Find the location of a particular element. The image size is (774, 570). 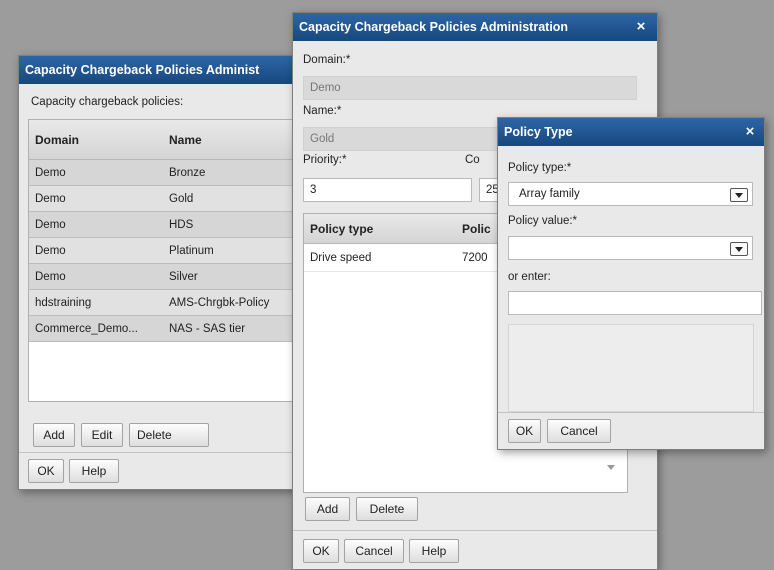

scroll-down-icon is located at coordinates (611, 467).